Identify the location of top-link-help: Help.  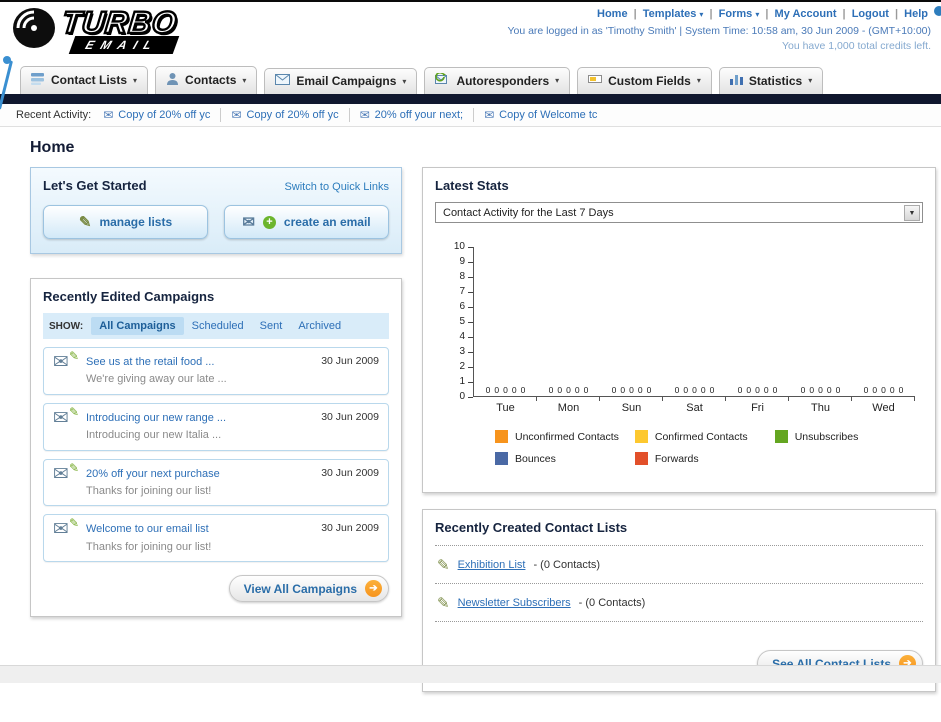
(916, 14).